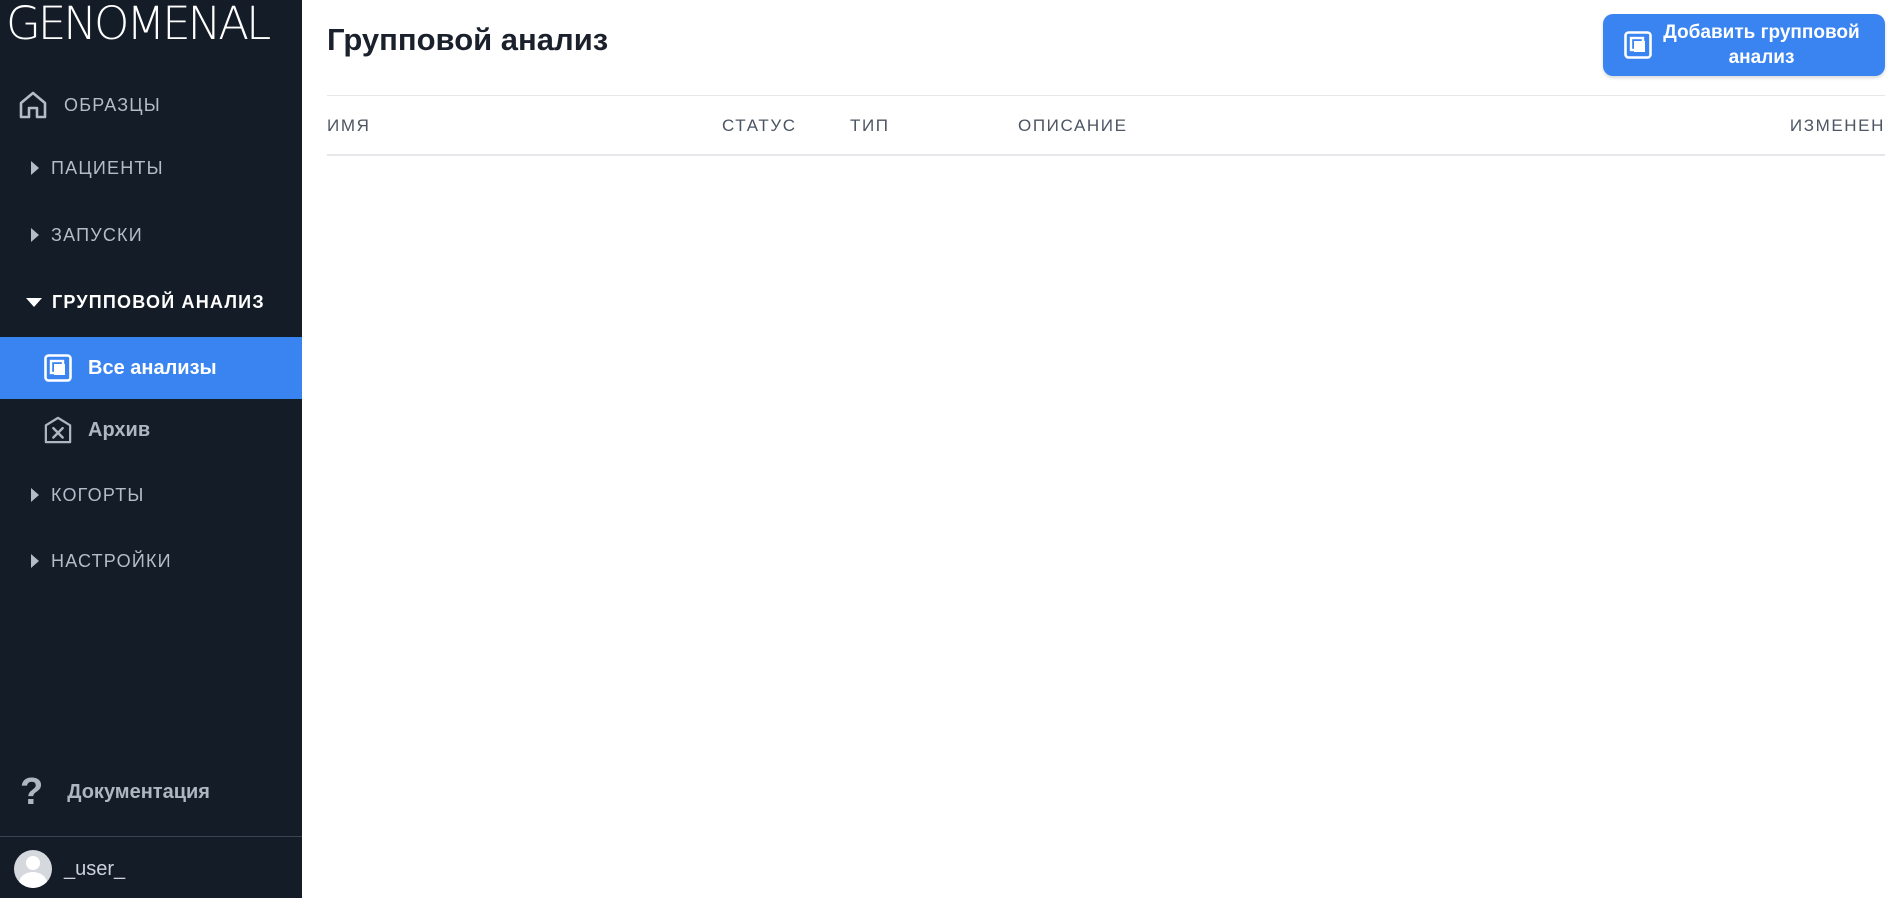  Describe the element at coordinates (1837, 126) in the screenshot. I see `column-header-modified: ИЗМЕНЕН` at that location.